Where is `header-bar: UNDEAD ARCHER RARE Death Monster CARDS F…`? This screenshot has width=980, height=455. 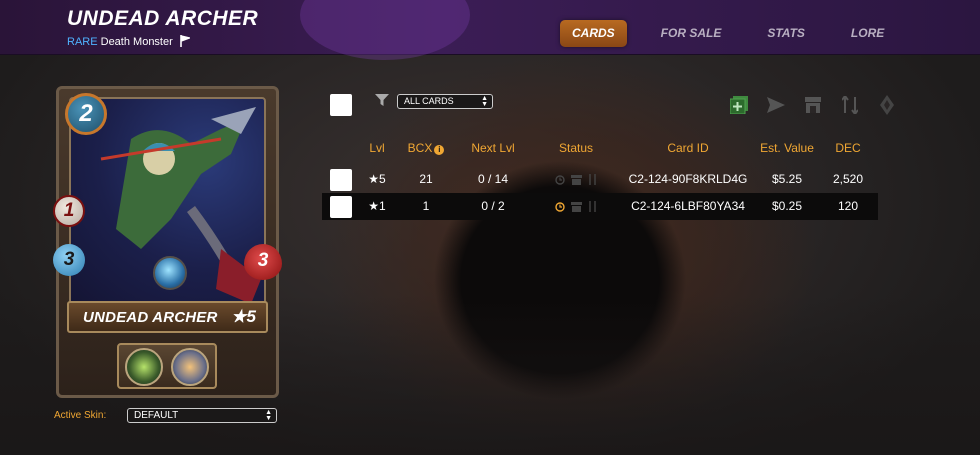 header-bar: UNDEAD ARCHER RARE Death Monster CARDS F… is located at coordinates (490, 30).